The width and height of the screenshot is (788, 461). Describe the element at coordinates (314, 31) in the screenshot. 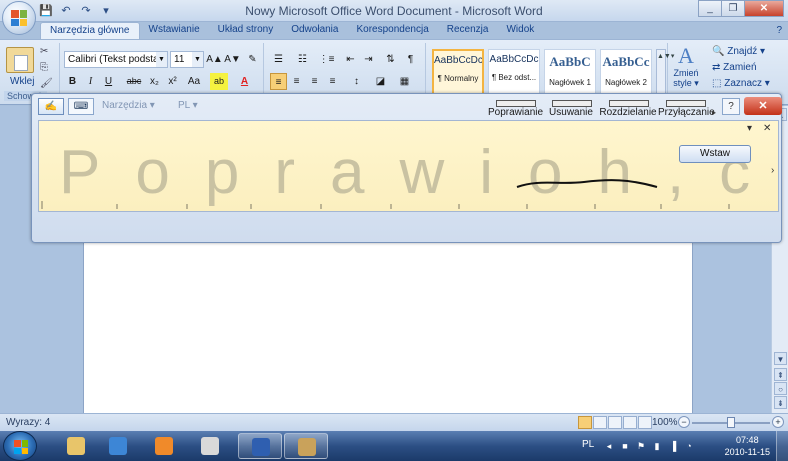

I see `tab-3: Odwołania` at that location.